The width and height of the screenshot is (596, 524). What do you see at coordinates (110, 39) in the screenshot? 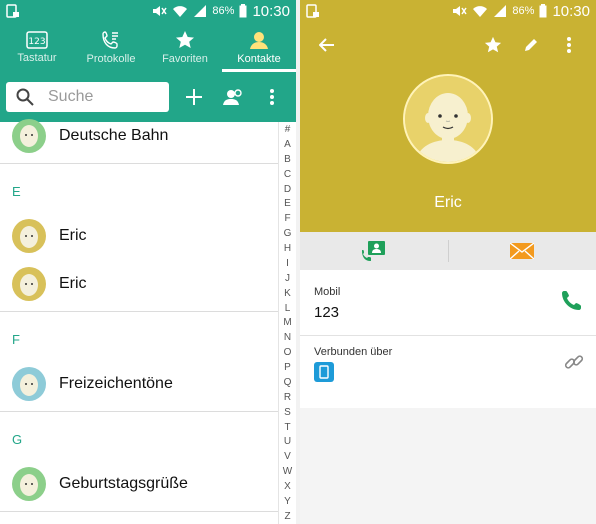
I see `call-log-icon` at bounding box center [110, 39].